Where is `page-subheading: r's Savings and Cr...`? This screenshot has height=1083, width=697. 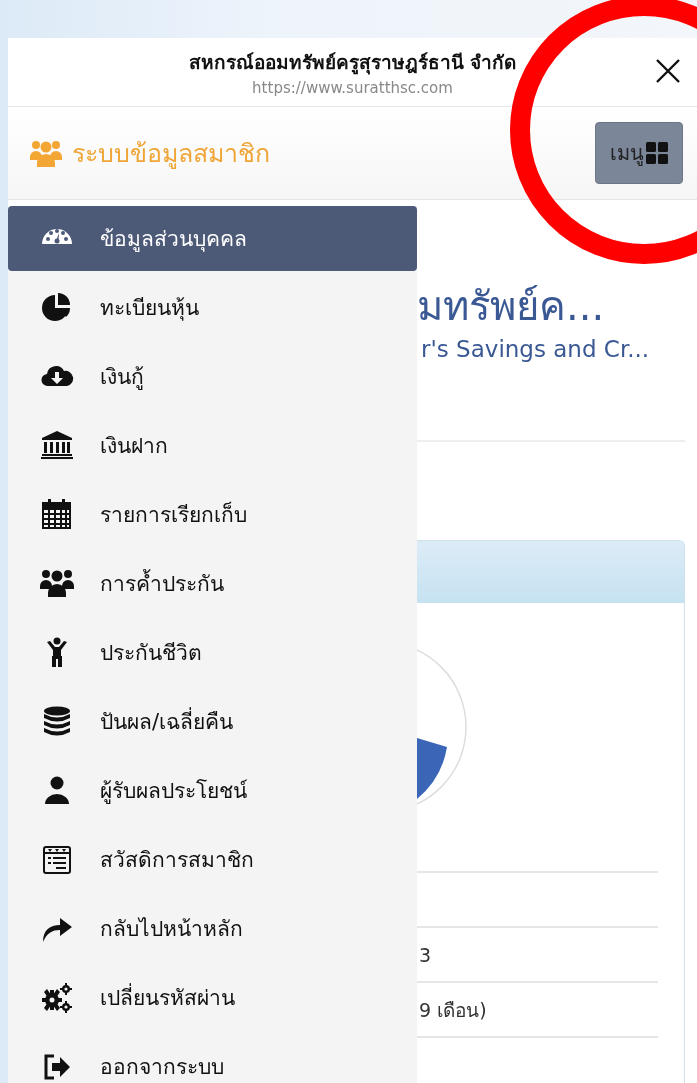 page-subheading: r's Savings and Cr... is located at coordinates (536, 349).